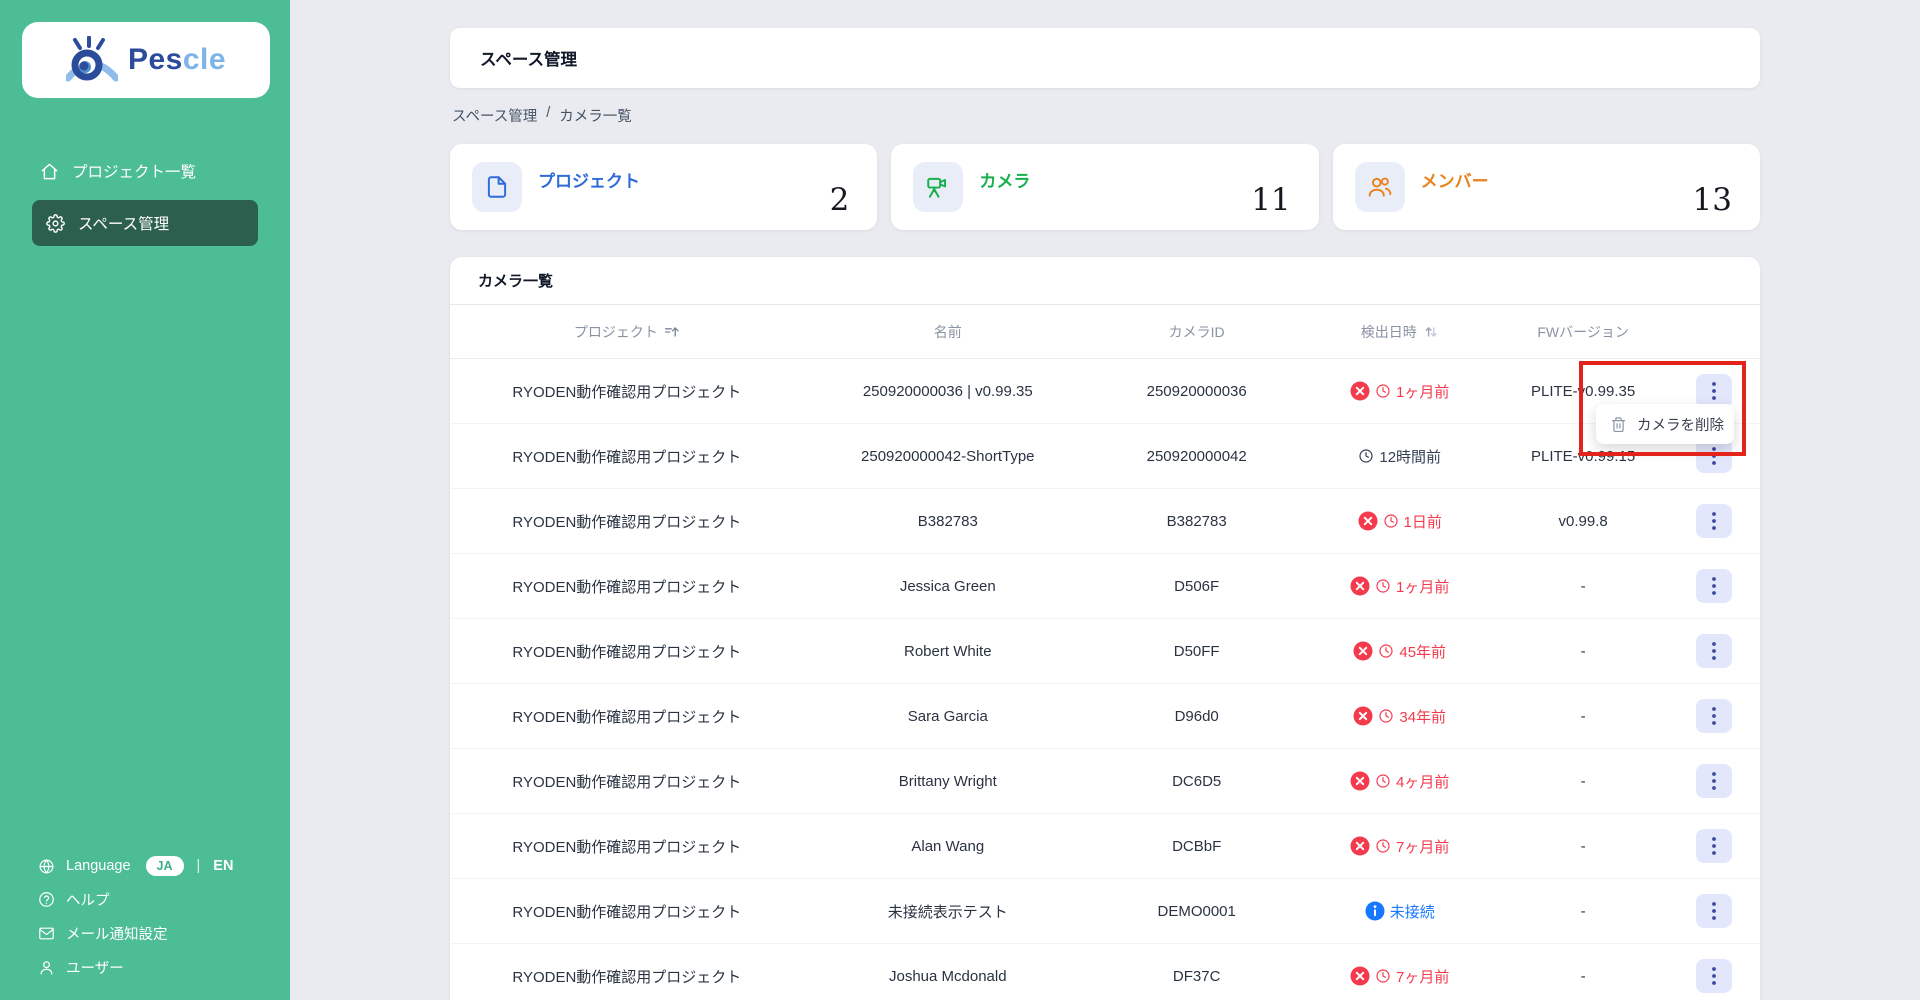 The image size is (1920, 1000). Describe the element at coordinates (1005, 181) in the screenshot. I see `stat-label: カメラ` at that location.